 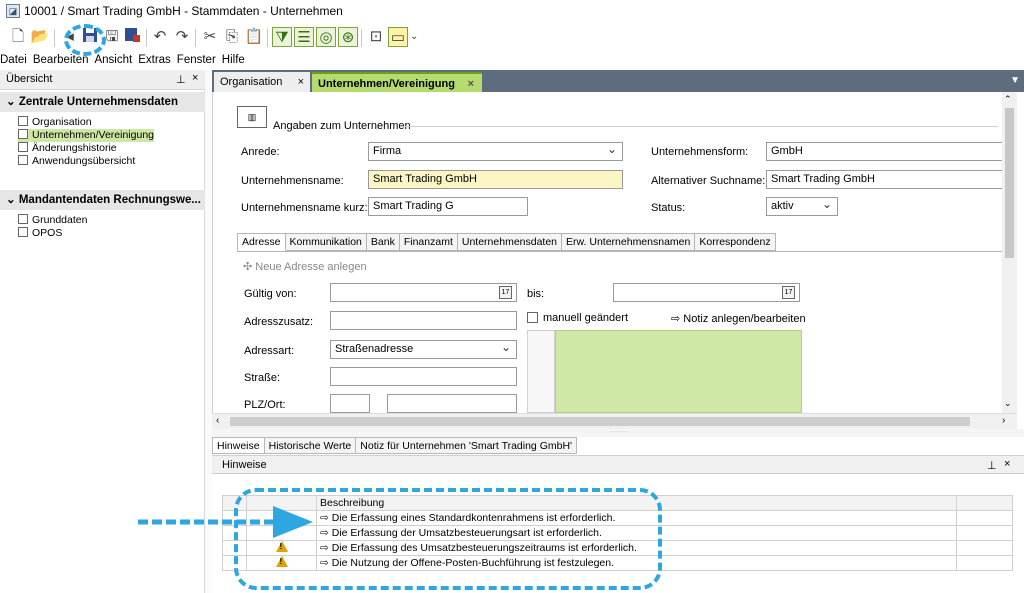 I want to click on filter-icon: ⧩, so click(x=282, y=37).